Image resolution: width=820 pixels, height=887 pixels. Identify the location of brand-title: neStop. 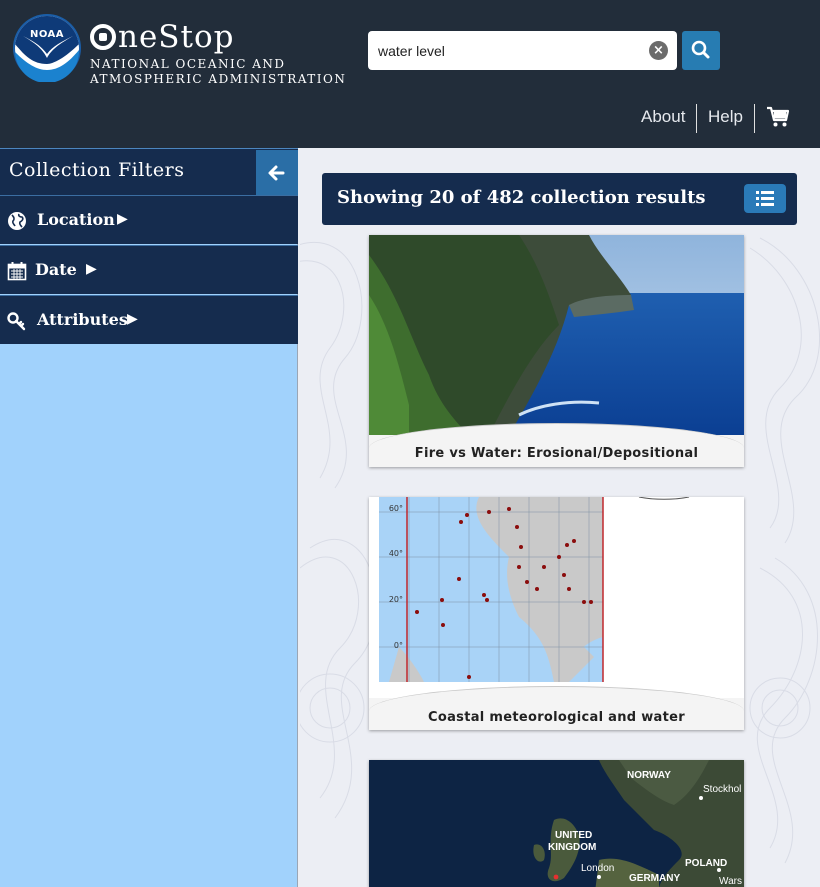
(218, 37).